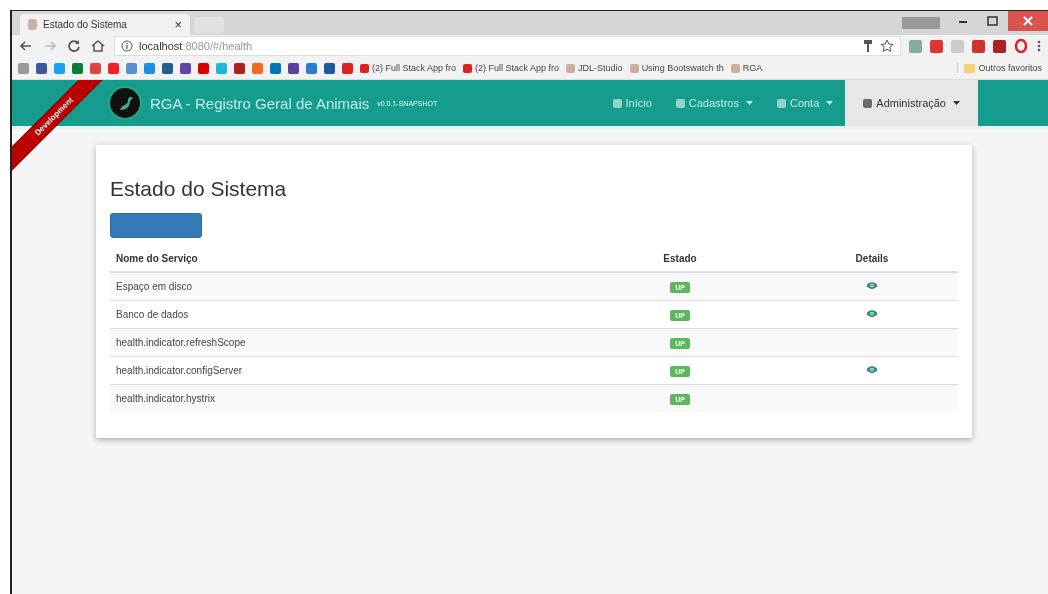 This screenshot has height=594, width=1048. I want to click on service-name: health.indicator.refreshScope, so click(181, 342).